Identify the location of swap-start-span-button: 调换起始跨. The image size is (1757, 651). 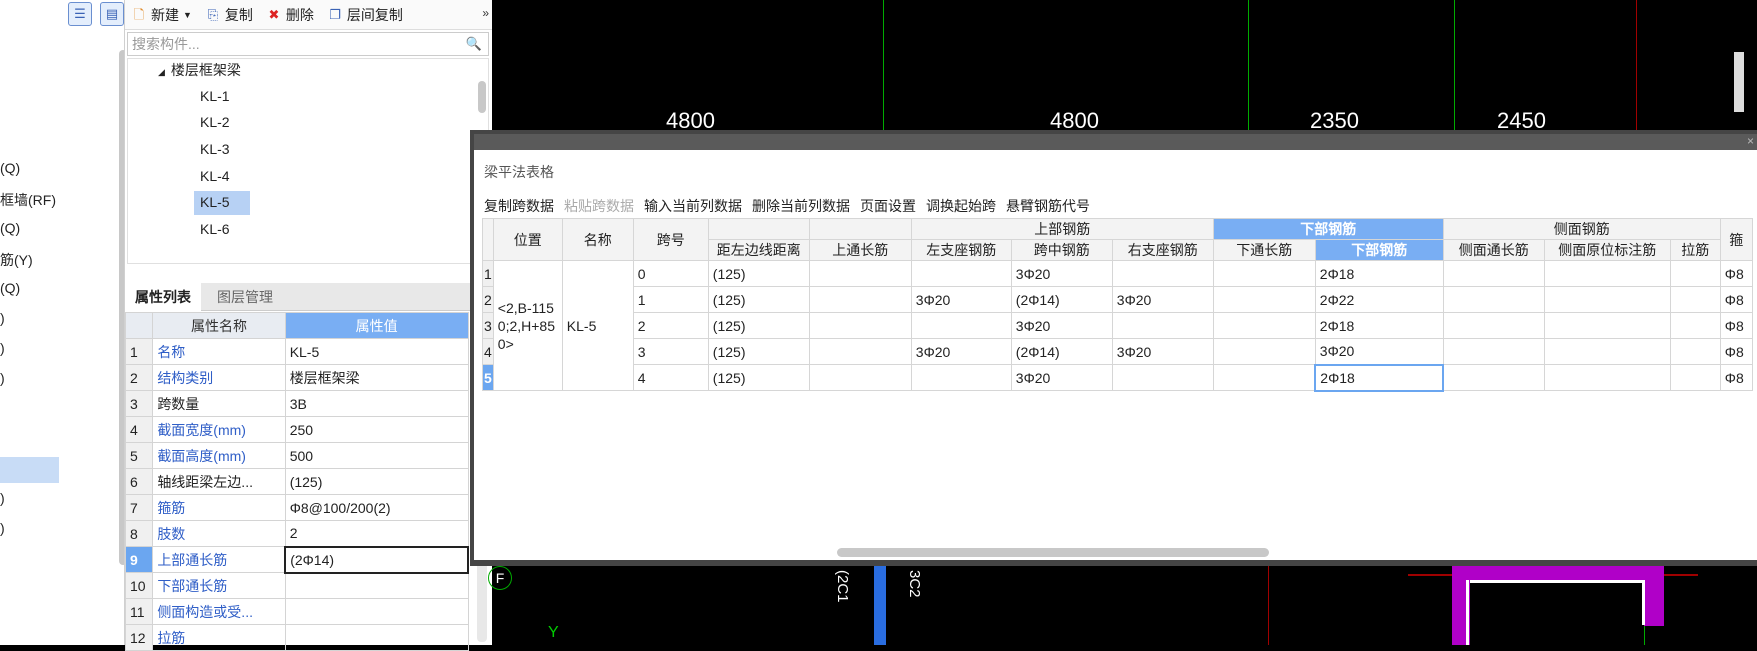
(961, 206).